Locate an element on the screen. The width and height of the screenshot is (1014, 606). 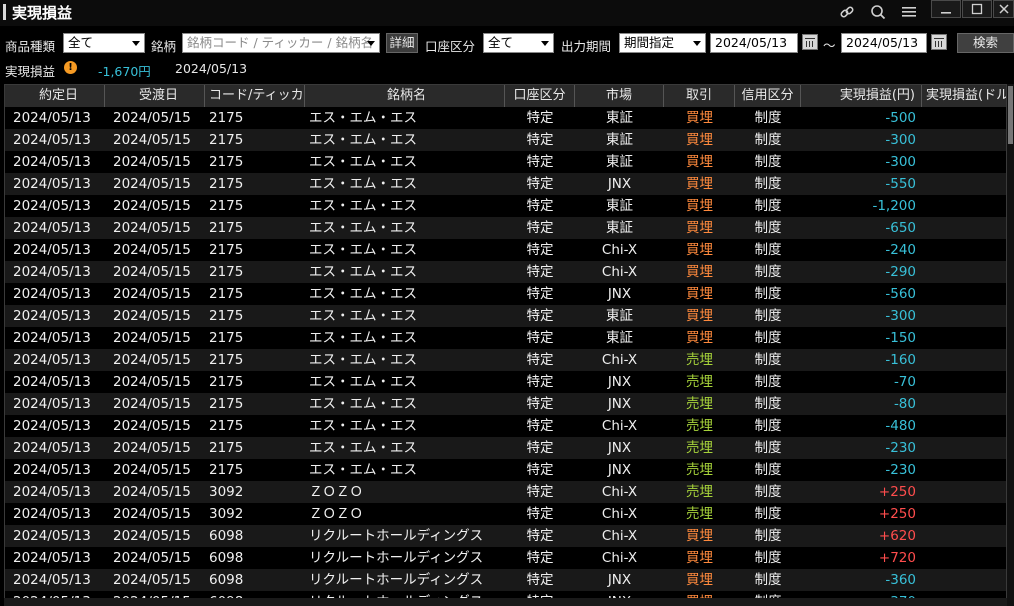
column-header: 口座区分 is located at coordinates (540, 96).